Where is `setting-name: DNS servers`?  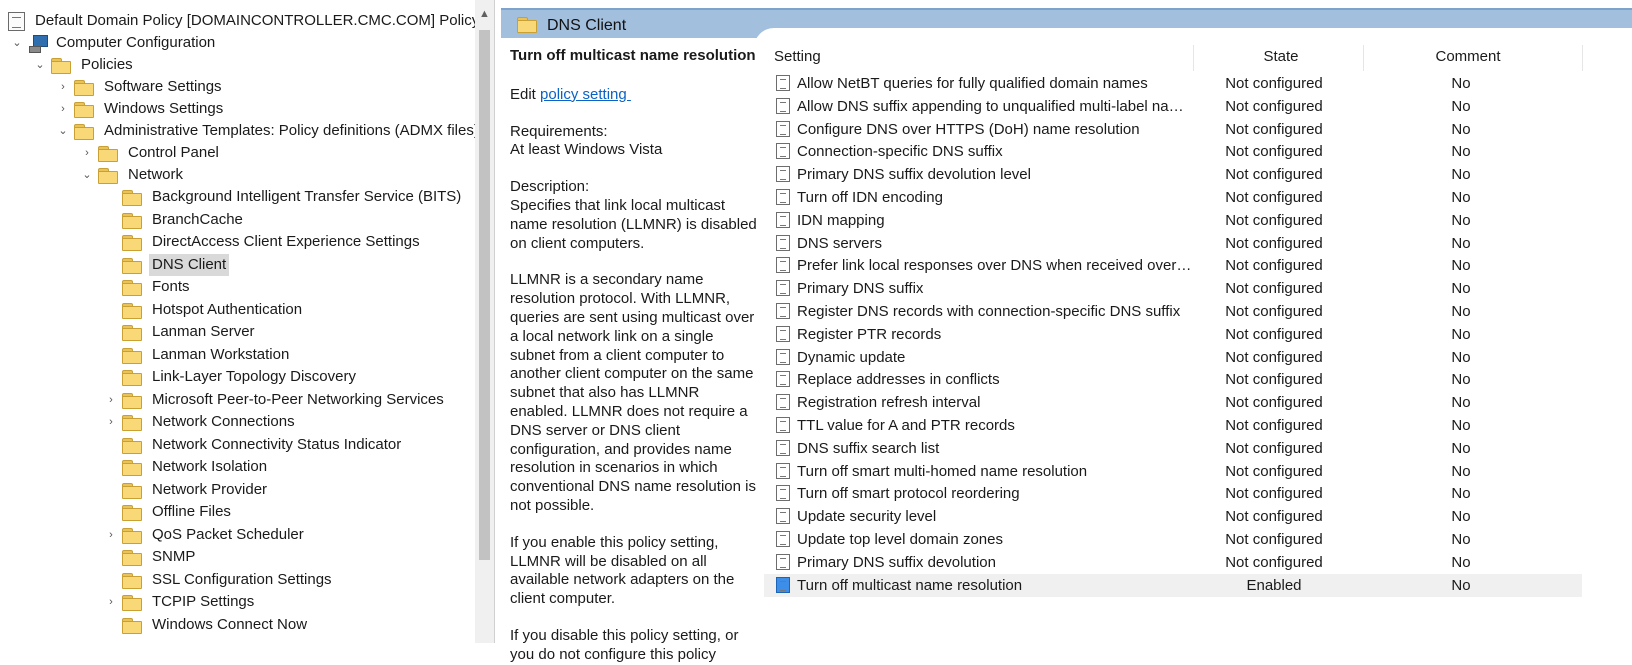 setting-name: DNS servers is located at coordinates (840, 243).